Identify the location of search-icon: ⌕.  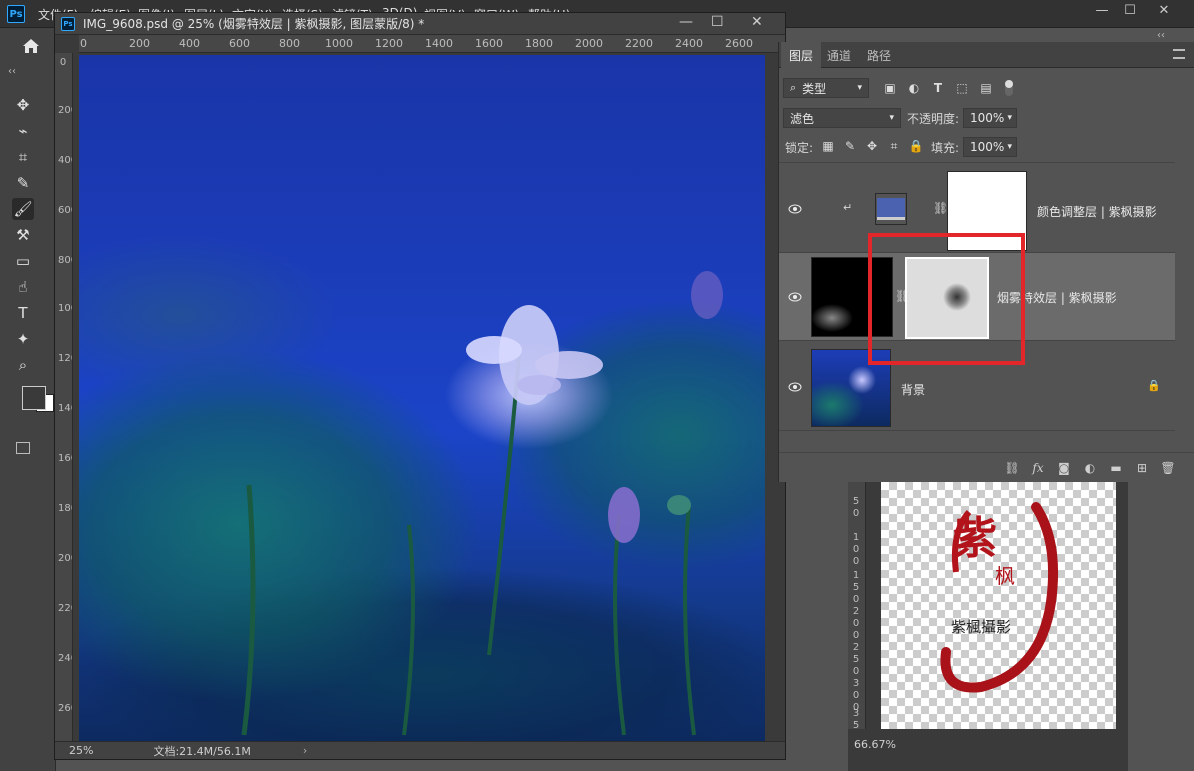
(793, 87).